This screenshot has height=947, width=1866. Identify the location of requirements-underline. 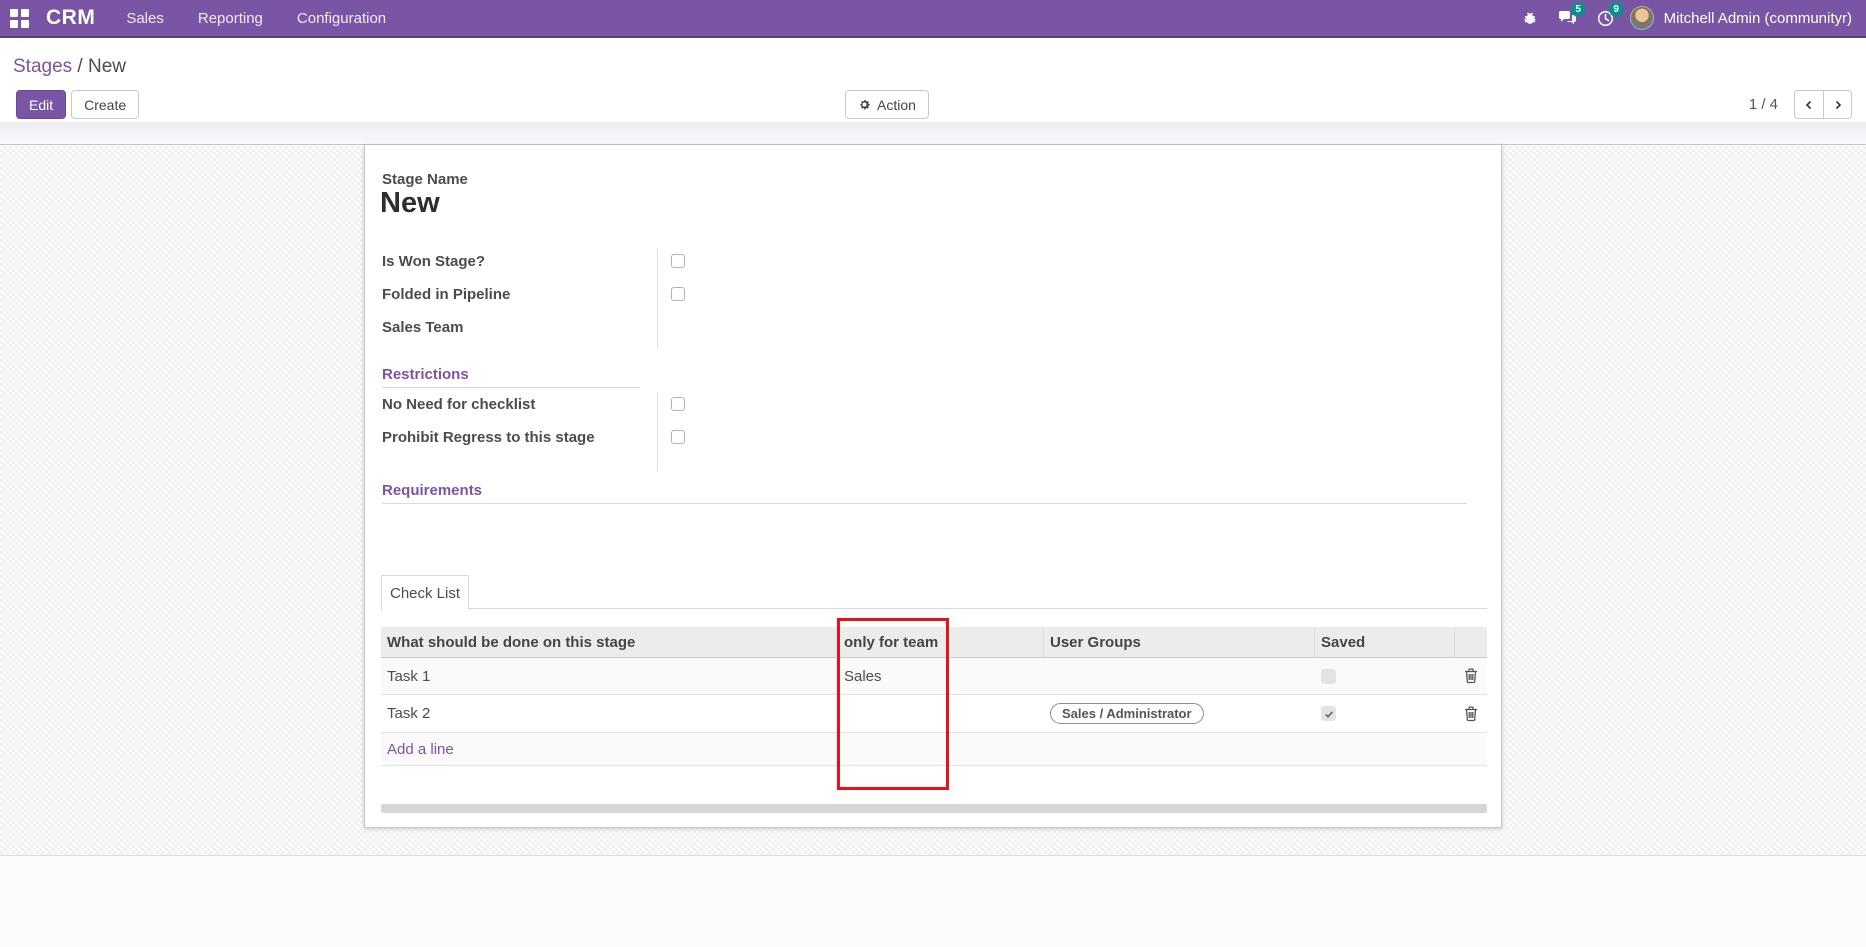
(924, 503).